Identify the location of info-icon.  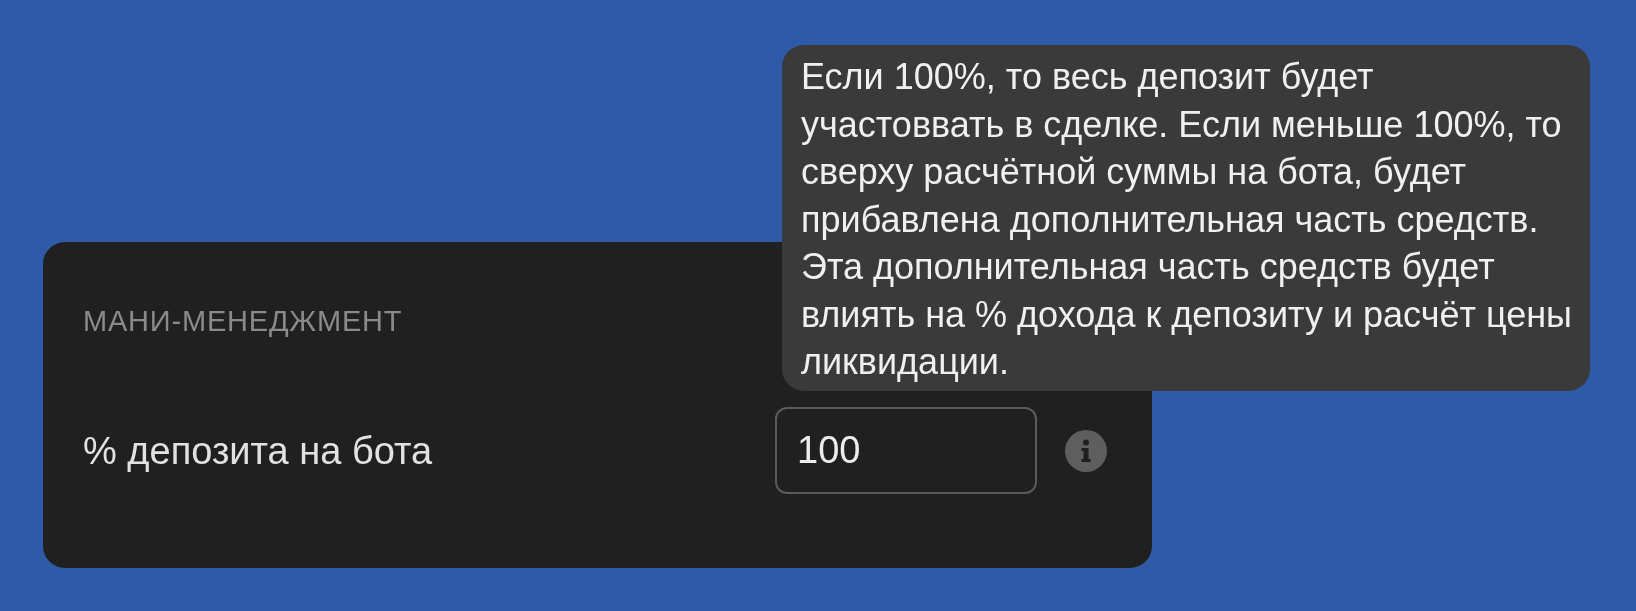
(1086, 450).